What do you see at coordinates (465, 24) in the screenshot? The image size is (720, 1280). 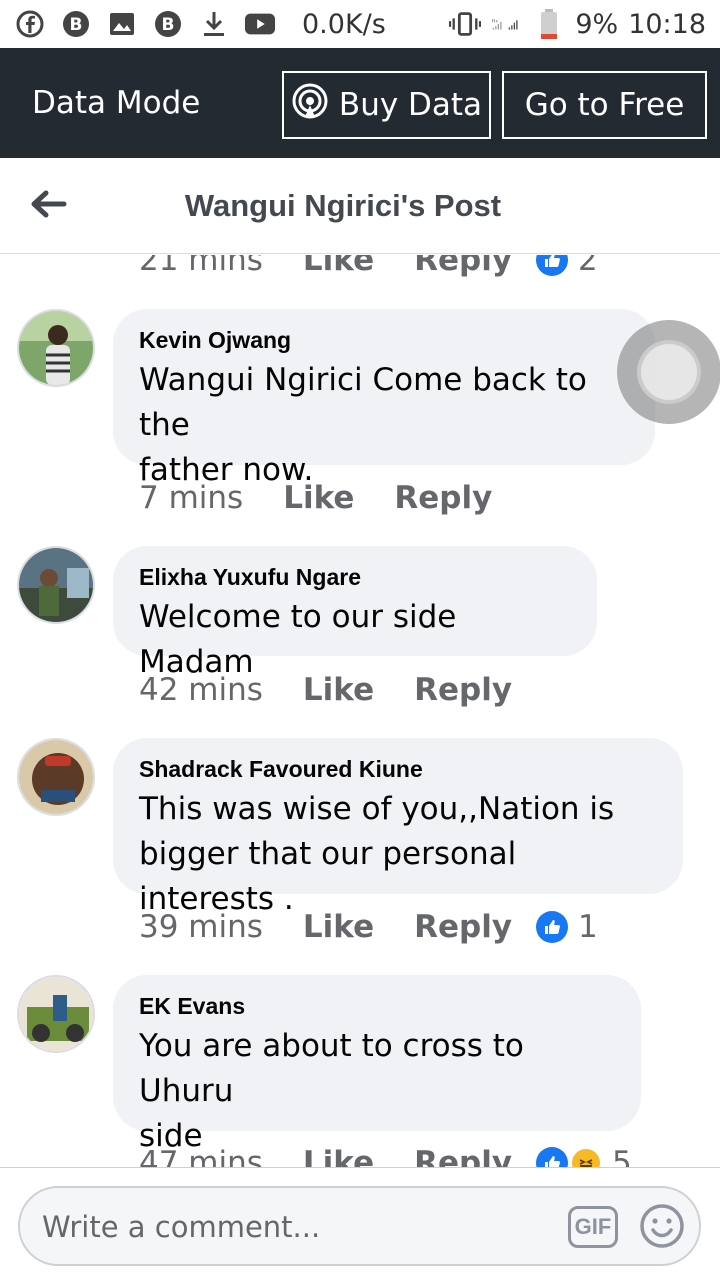 I see `vibrate-icon` at bounding box center [465, 24].